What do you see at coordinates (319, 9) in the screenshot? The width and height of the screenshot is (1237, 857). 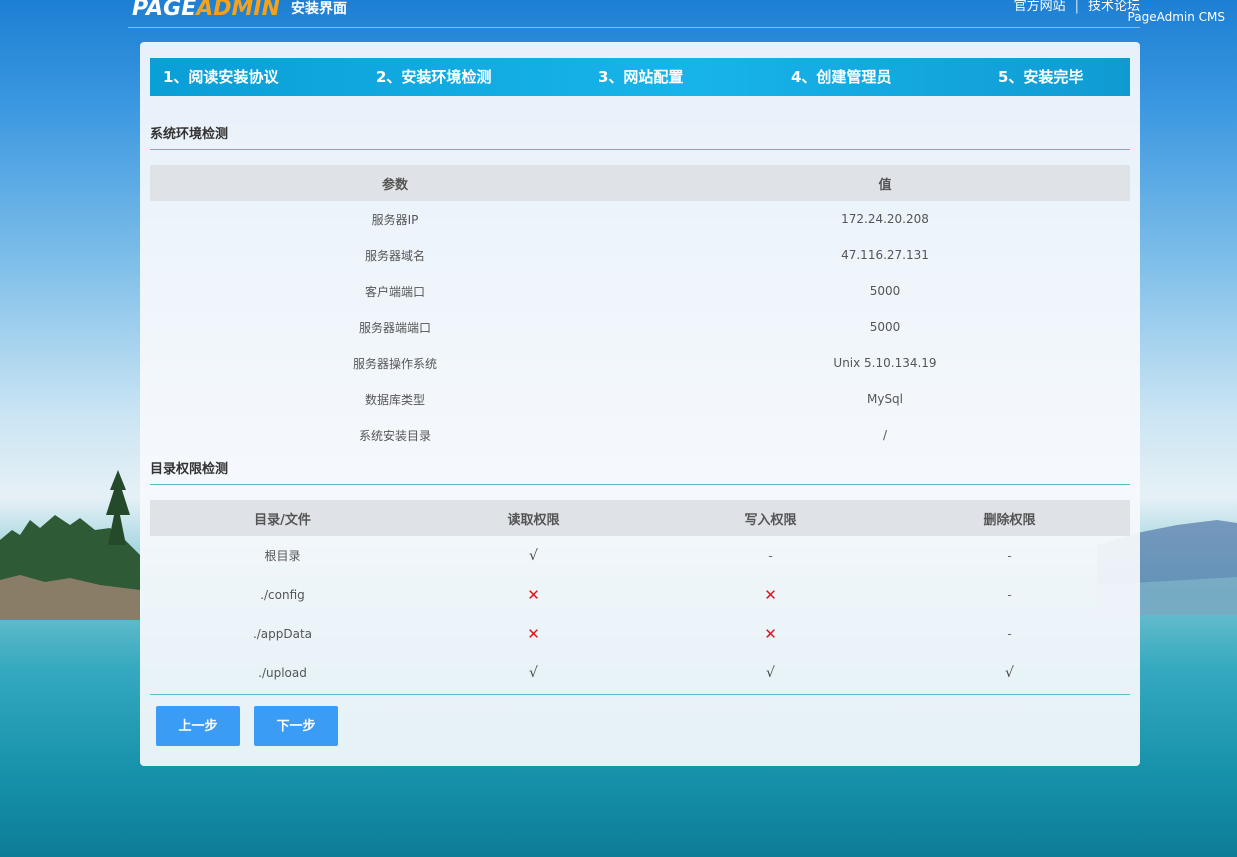 I see `page-subtitle: 安装界面` at bounding box center [319, 9].